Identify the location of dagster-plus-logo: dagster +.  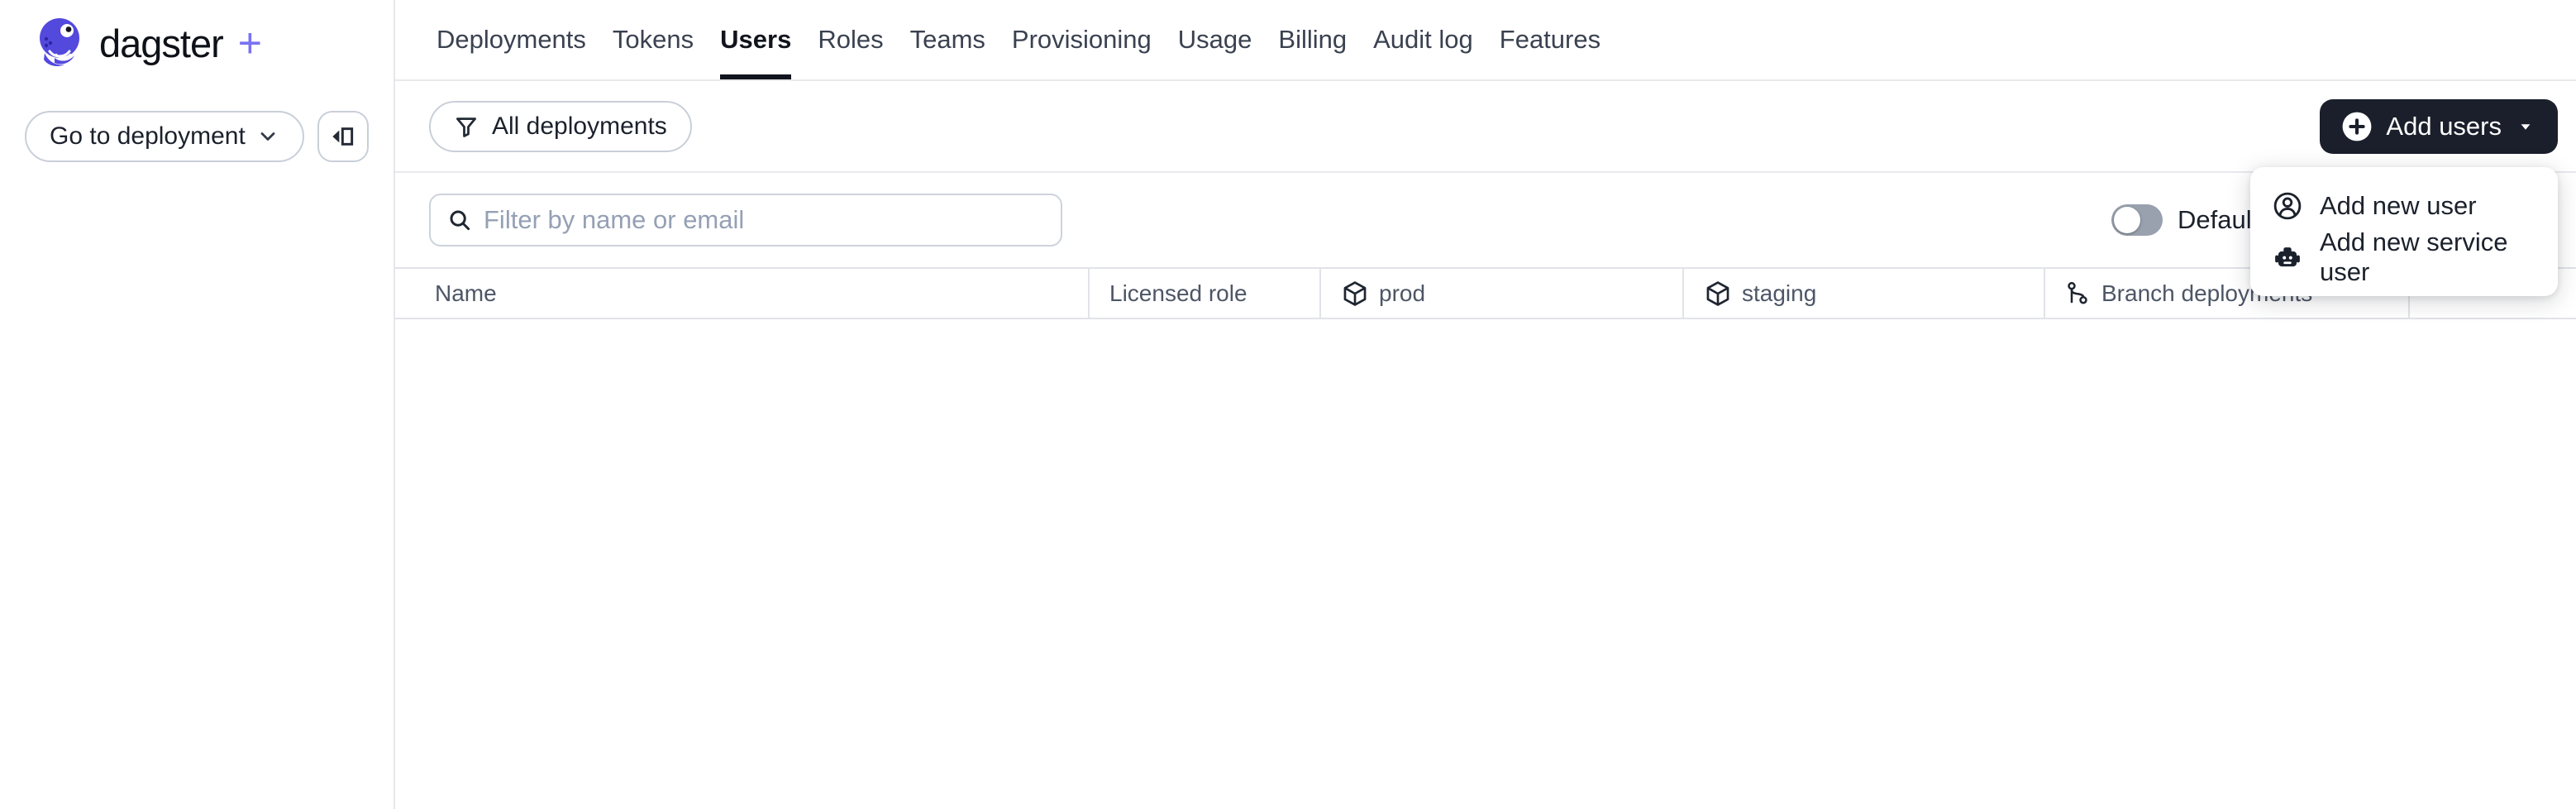
(149, 43).